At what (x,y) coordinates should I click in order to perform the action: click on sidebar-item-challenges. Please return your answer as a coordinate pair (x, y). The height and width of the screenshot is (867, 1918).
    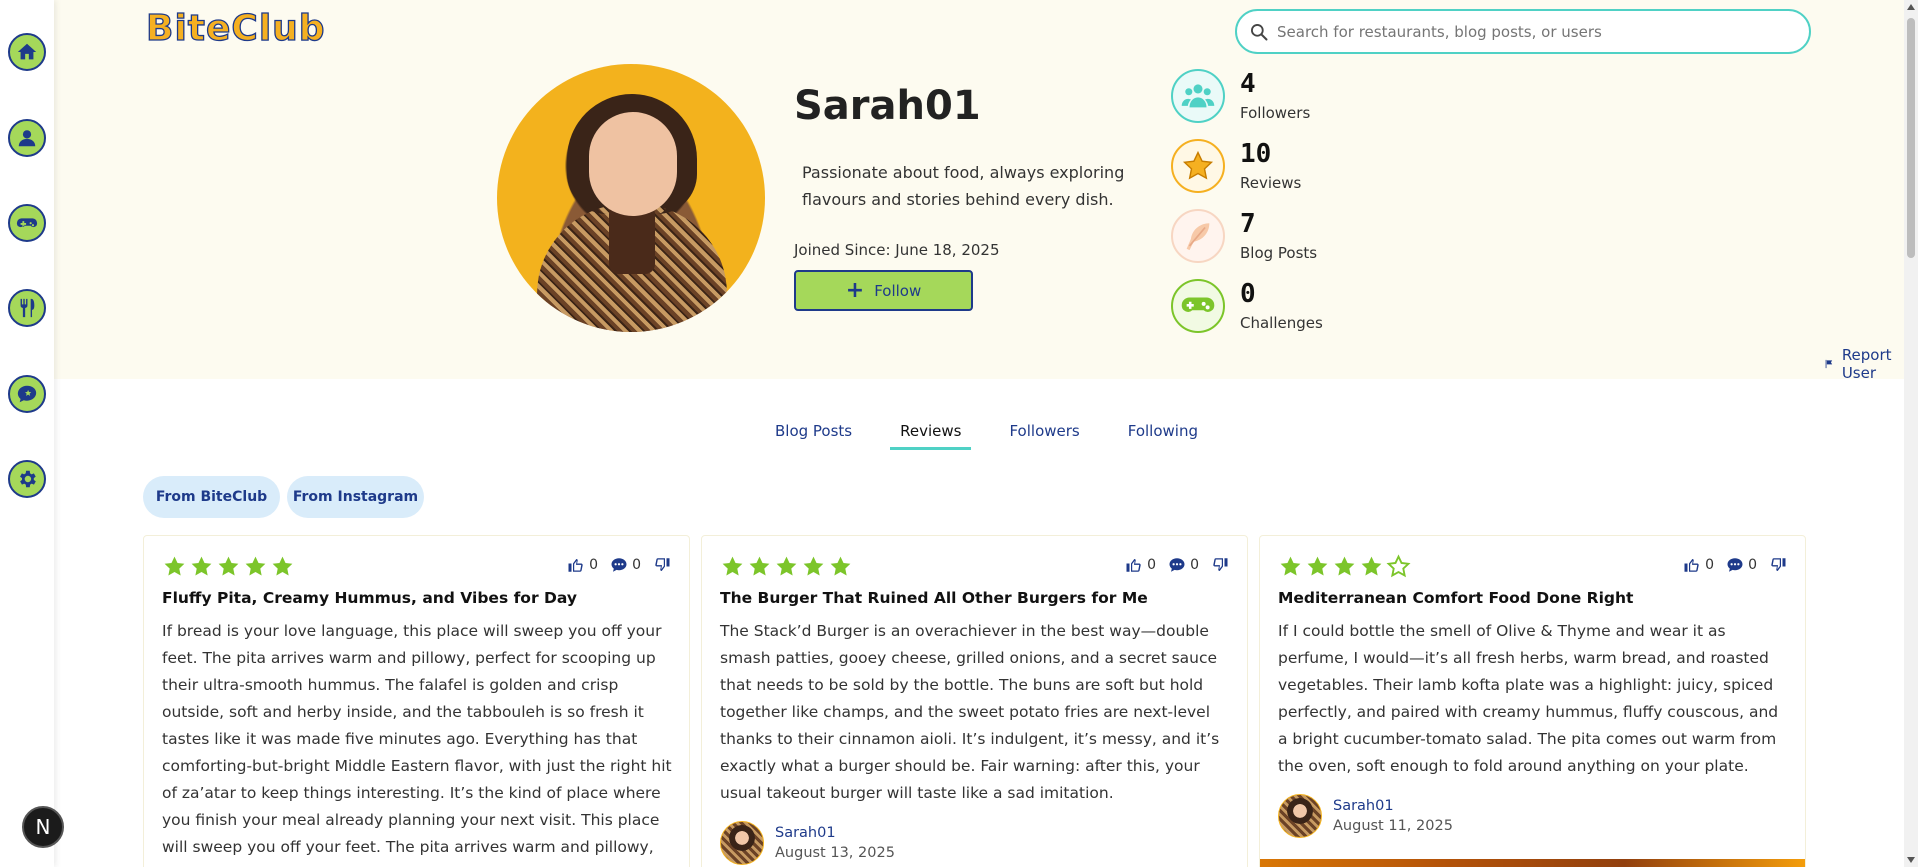
    Looking at the image, I should click on (27, 223).